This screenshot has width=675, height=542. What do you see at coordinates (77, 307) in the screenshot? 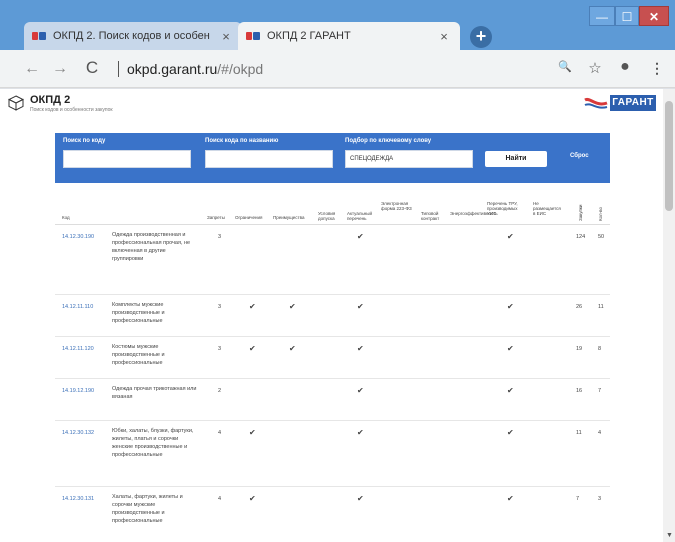
I see `row-code: 14.12.11.110` at bounding box center [77, 307].